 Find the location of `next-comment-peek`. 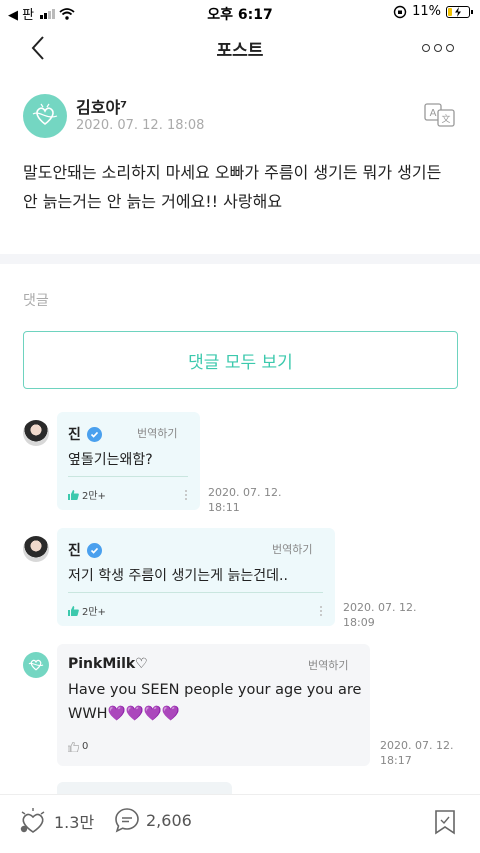

next-comment-peek is located at coordinates (144, 788).